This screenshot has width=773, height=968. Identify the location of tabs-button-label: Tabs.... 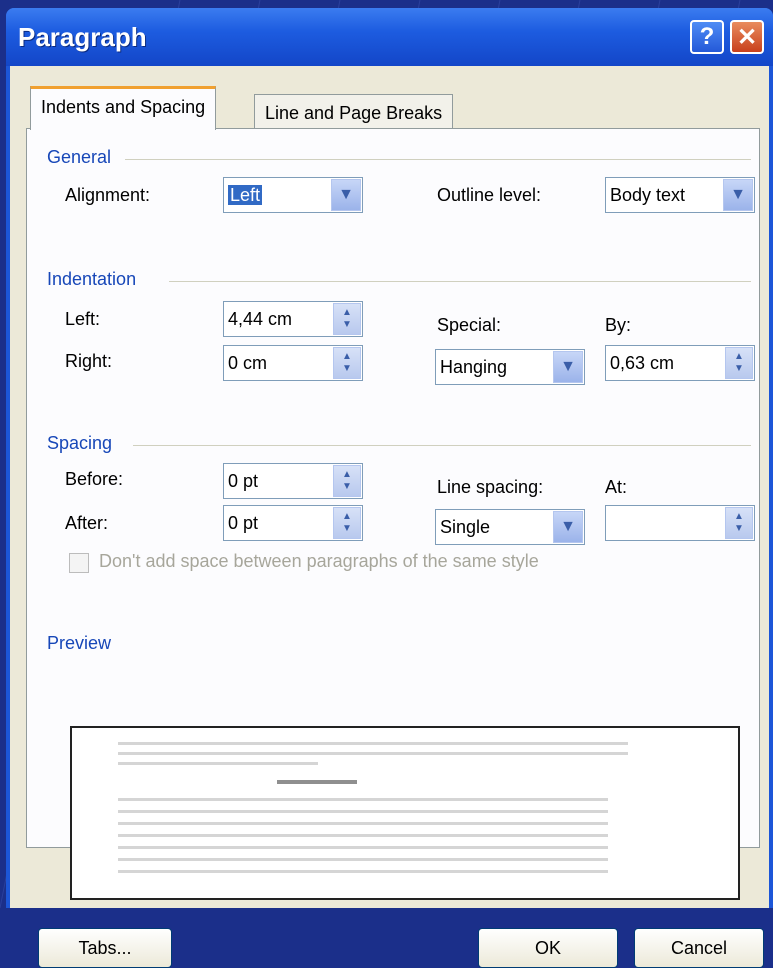
(105, 947).